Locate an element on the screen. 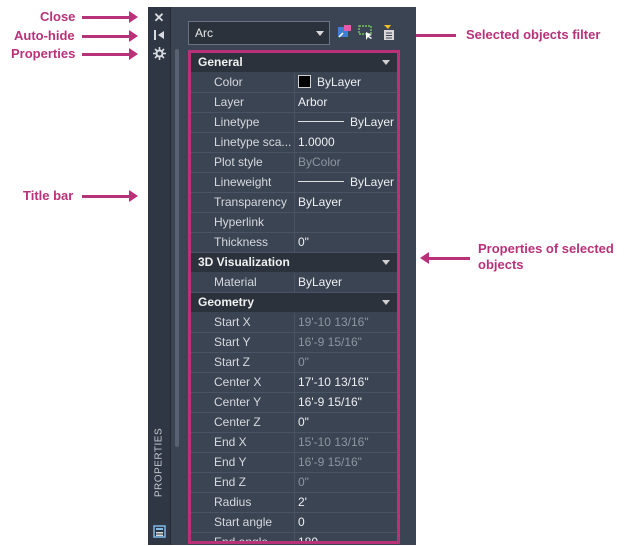  property-label: Start angle is located at coordinates (243, 522).